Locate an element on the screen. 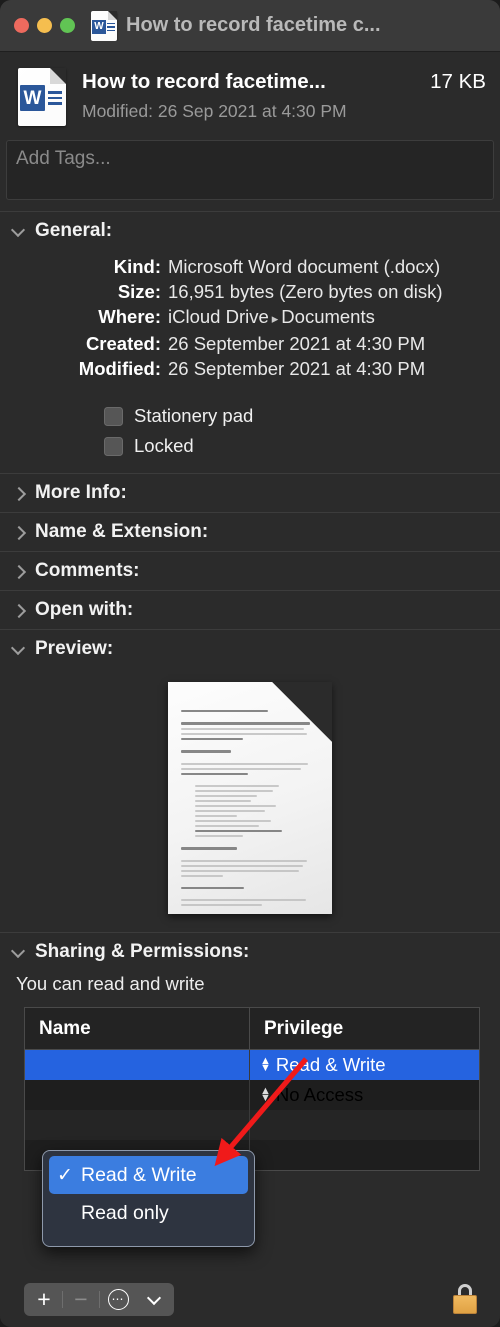  remove-user-button: − is located at coordinates (81, 1299).